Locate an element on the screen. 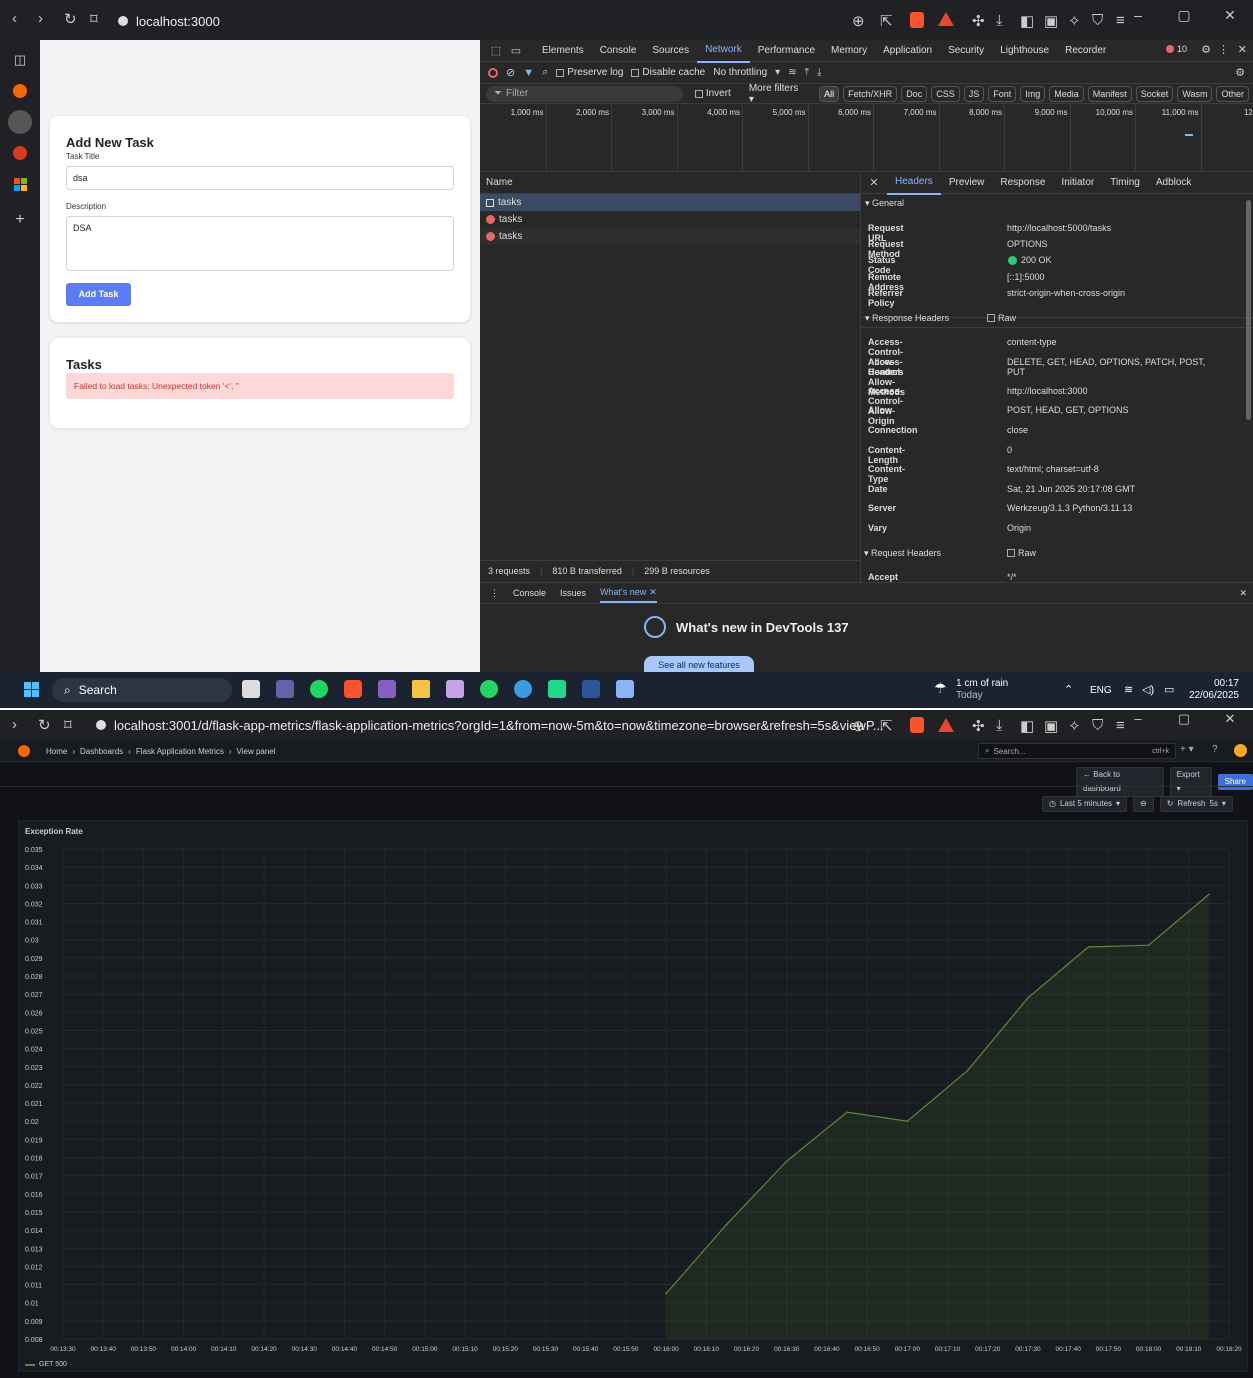 Image resolution: width=1253 pixels, height=1378 pixels. brave-icon is located at coordinates (353, 689).